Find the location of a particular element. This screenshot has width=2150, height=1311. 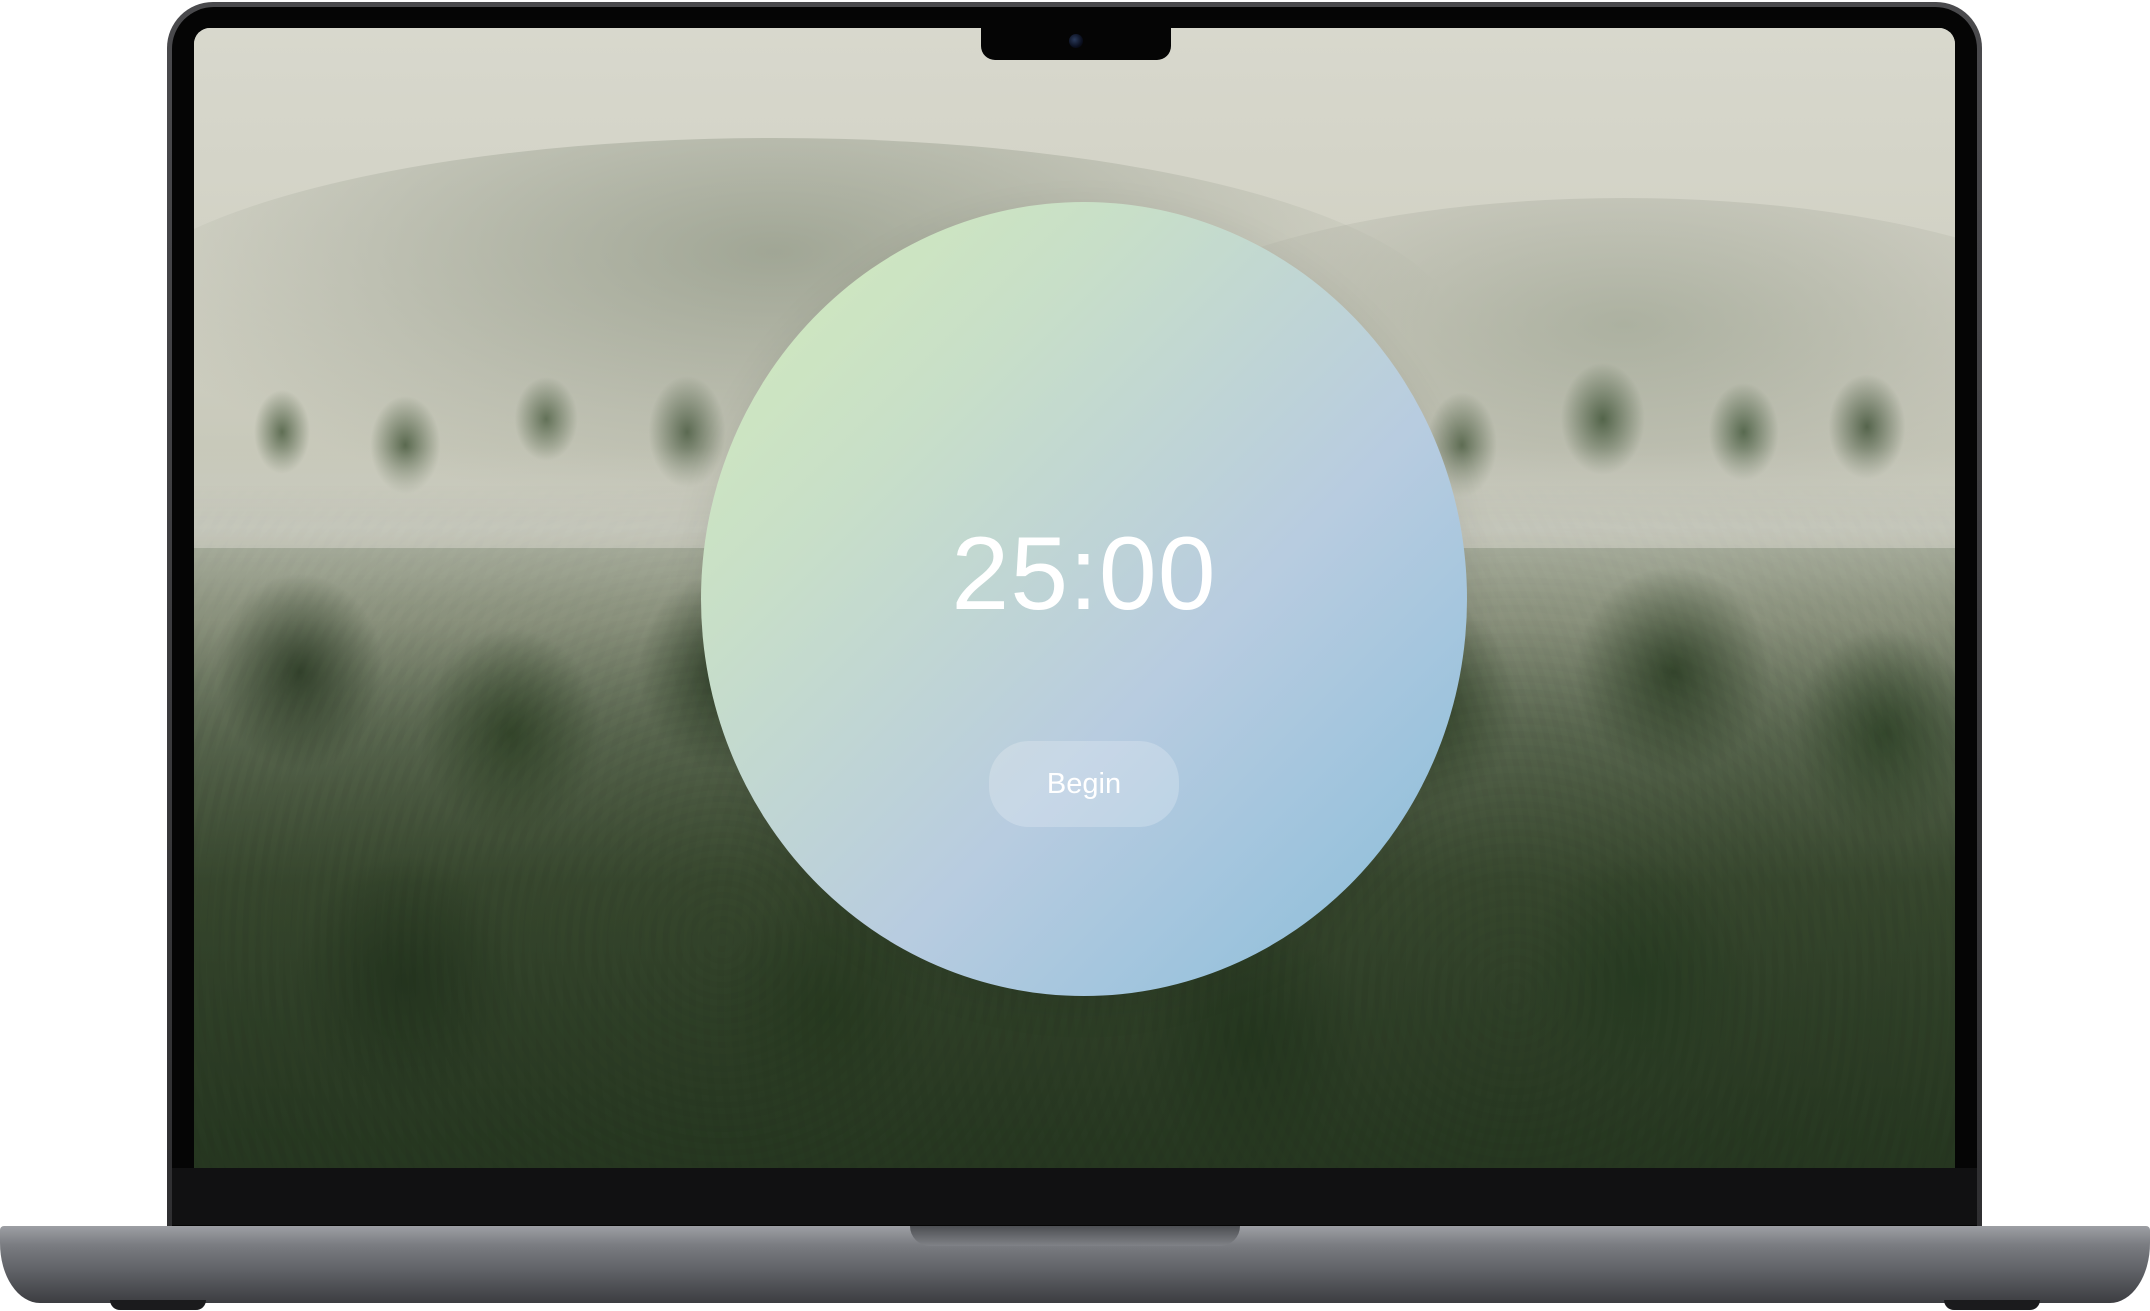

laptop-foot-left is located at coordinates (158, 1305).